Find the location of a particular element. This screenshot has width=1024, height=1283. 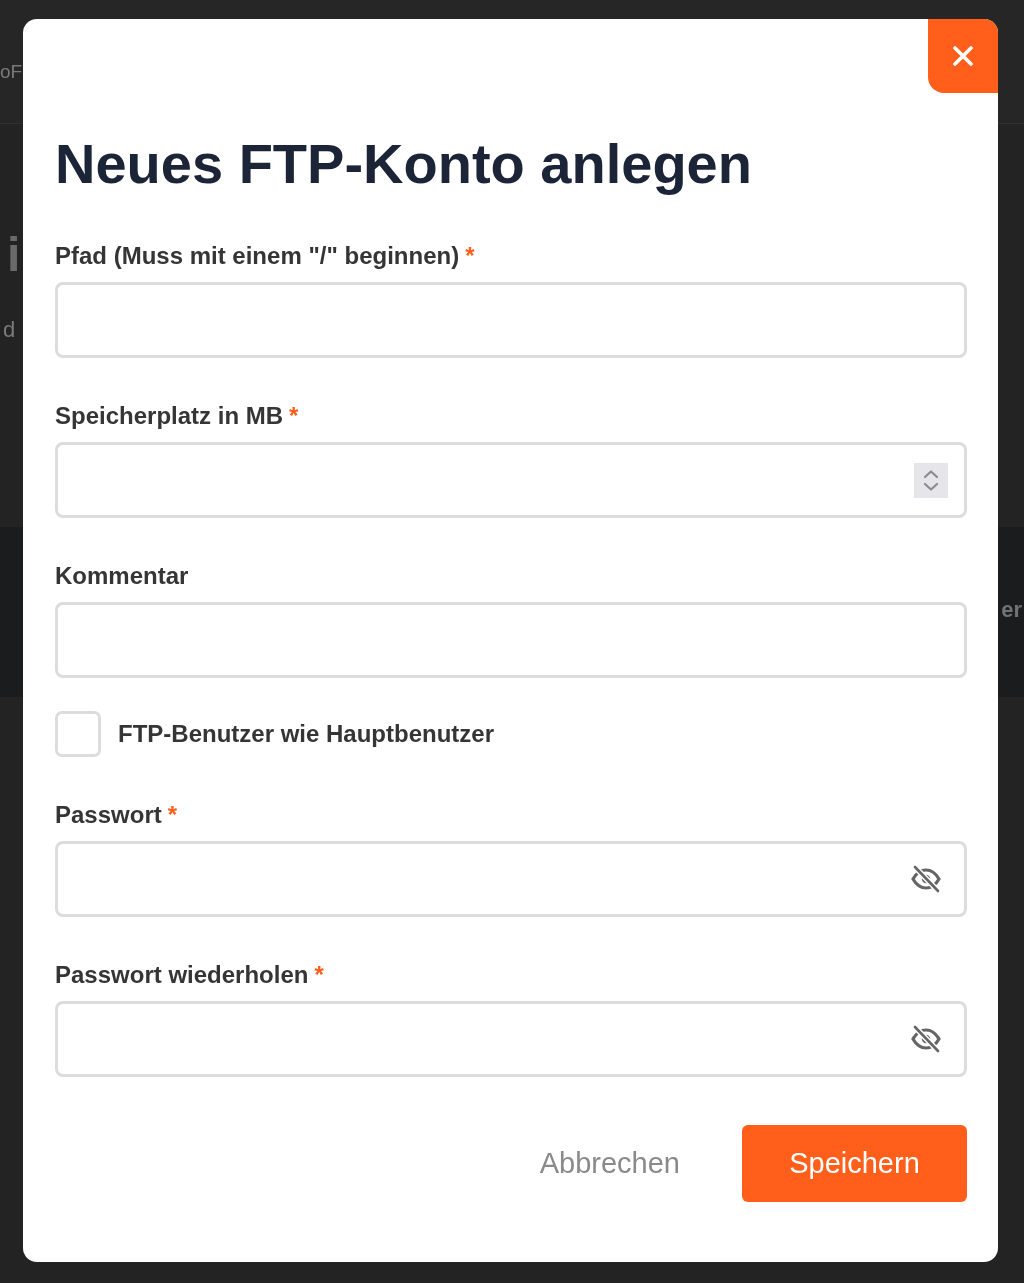

field-label: Speicherplatz in MB is located at coordinates (169, 415).